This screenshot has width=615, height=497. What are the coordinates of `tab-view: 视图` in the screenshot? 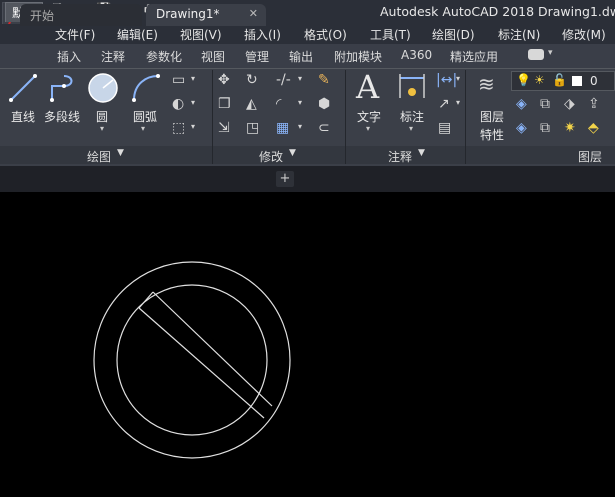 It's located at (213, 56).